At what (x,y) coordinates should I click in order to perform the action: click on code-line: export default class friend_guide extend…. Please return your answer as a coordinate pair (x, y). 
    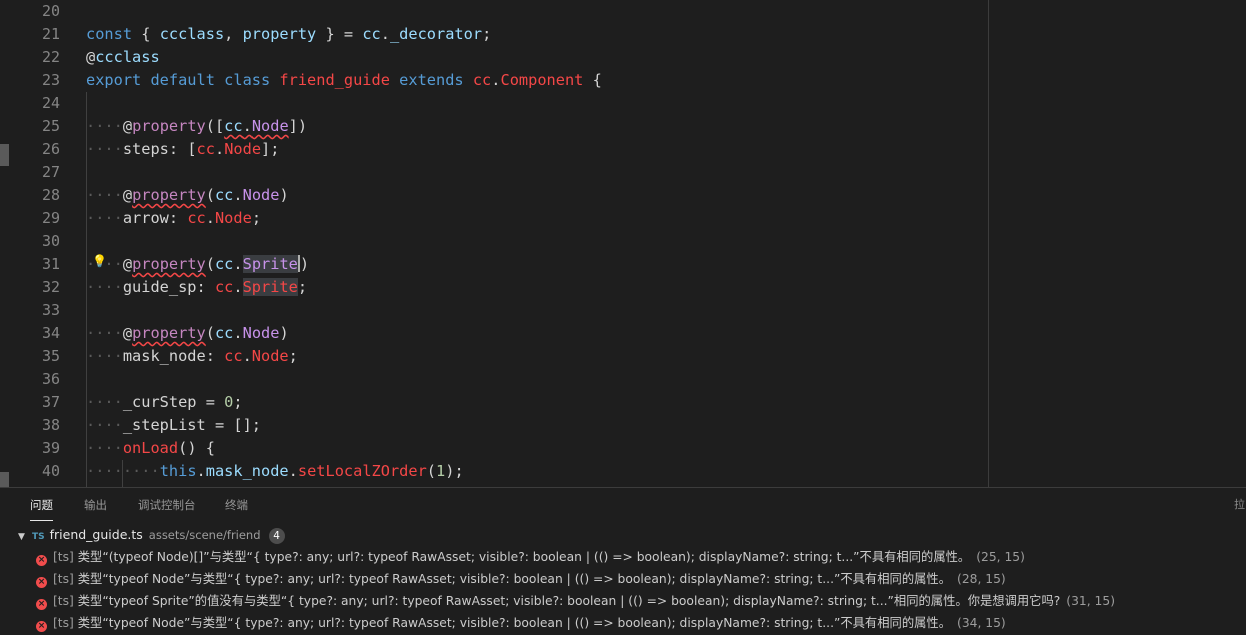
    Looking at the image, I should click on (344, 80).